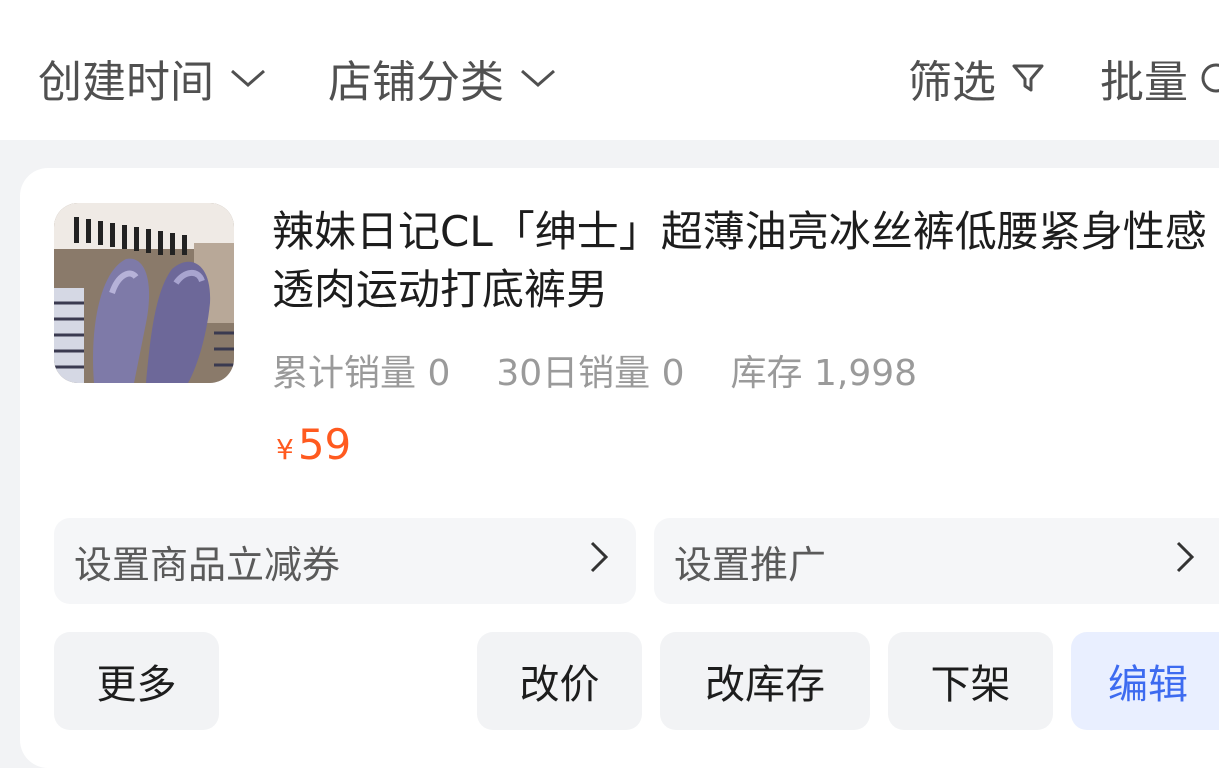 This screenshot has height=768, width=1219. I want to click on total-sales: 累计销量 0, so click(361, 370).